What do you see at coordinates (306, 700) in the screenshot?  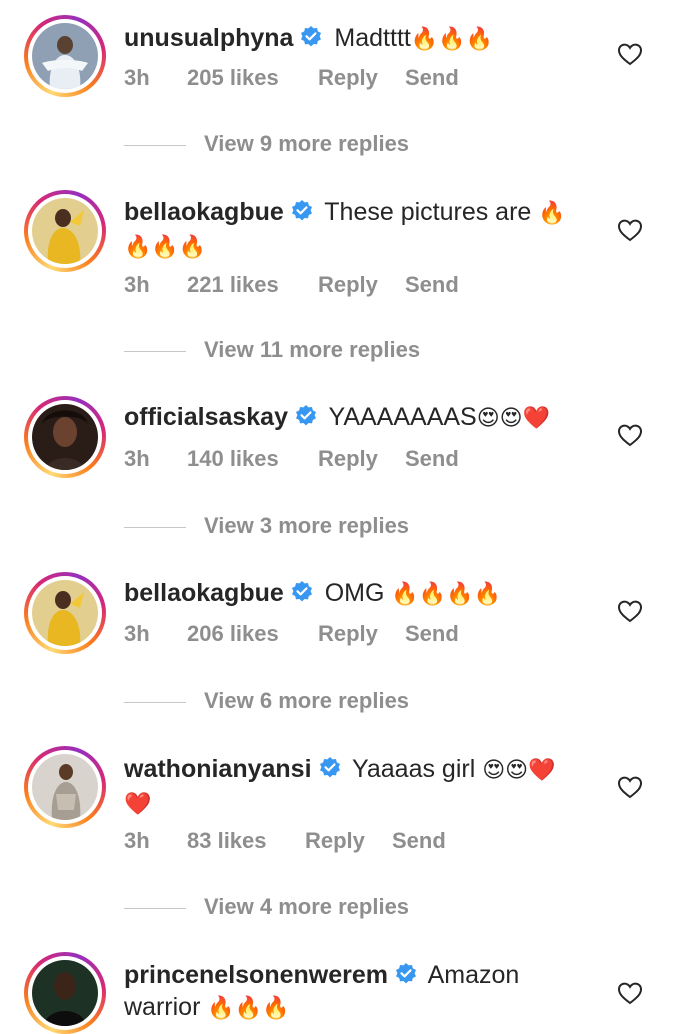 I see `view-replies-label: View 6 more replies` at bounding box center [306, 700].